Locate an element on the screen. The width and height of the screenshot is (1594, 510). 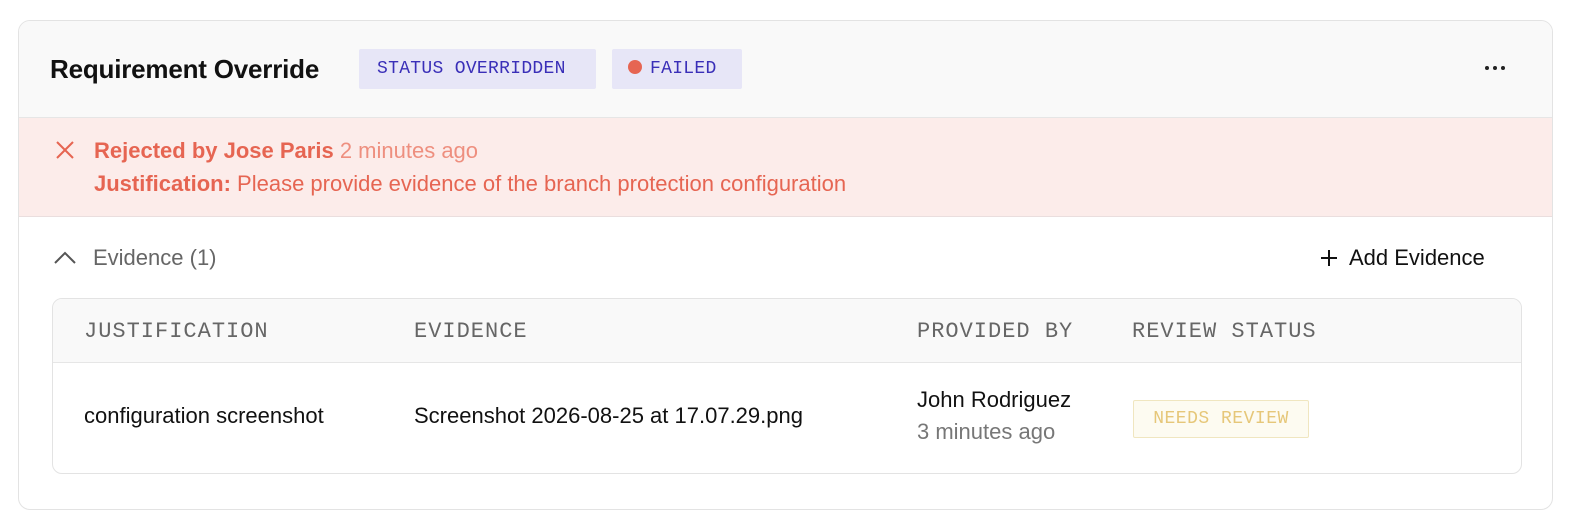
more-options-button is located at coordinates (1495, 68).